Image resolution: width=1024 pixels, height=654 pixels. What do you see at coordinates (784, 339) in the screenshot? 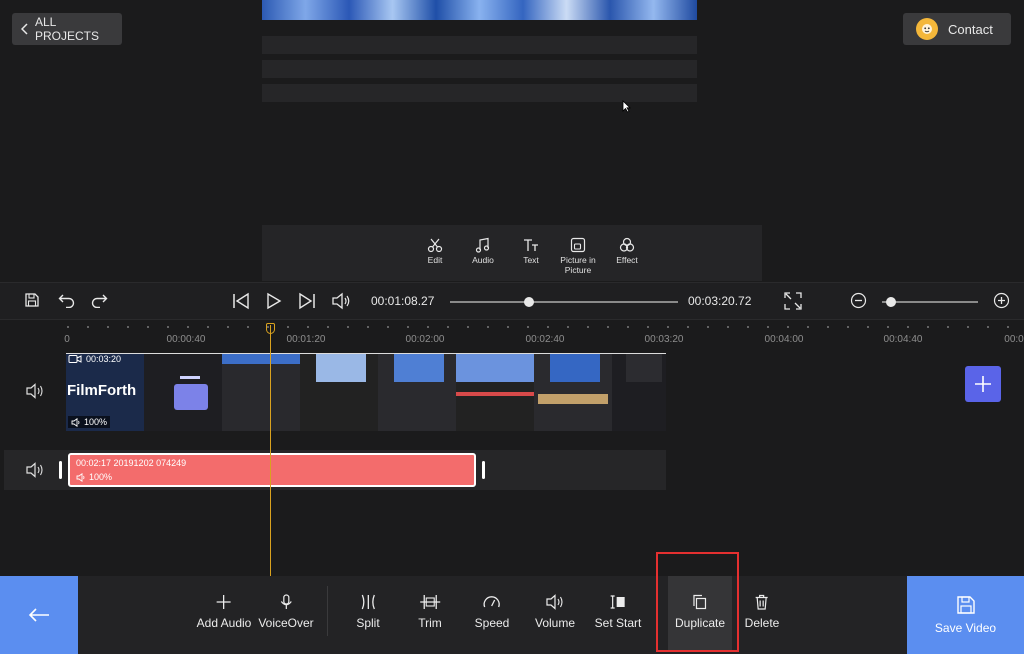
I see `tick-label: 00:04:00` at bounding box center [784, 339].